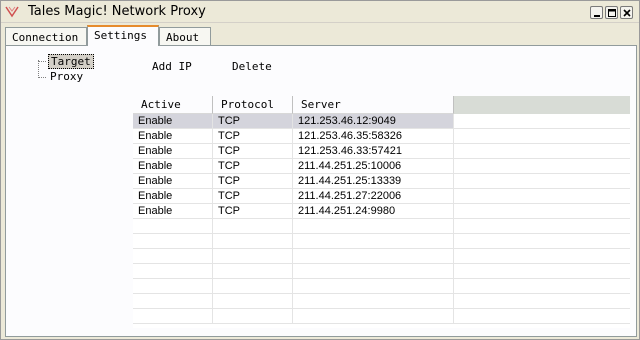 Image resolution: width=640 pixels, height=340 pixels. I want to click on minimize-button, so click(596, 12).